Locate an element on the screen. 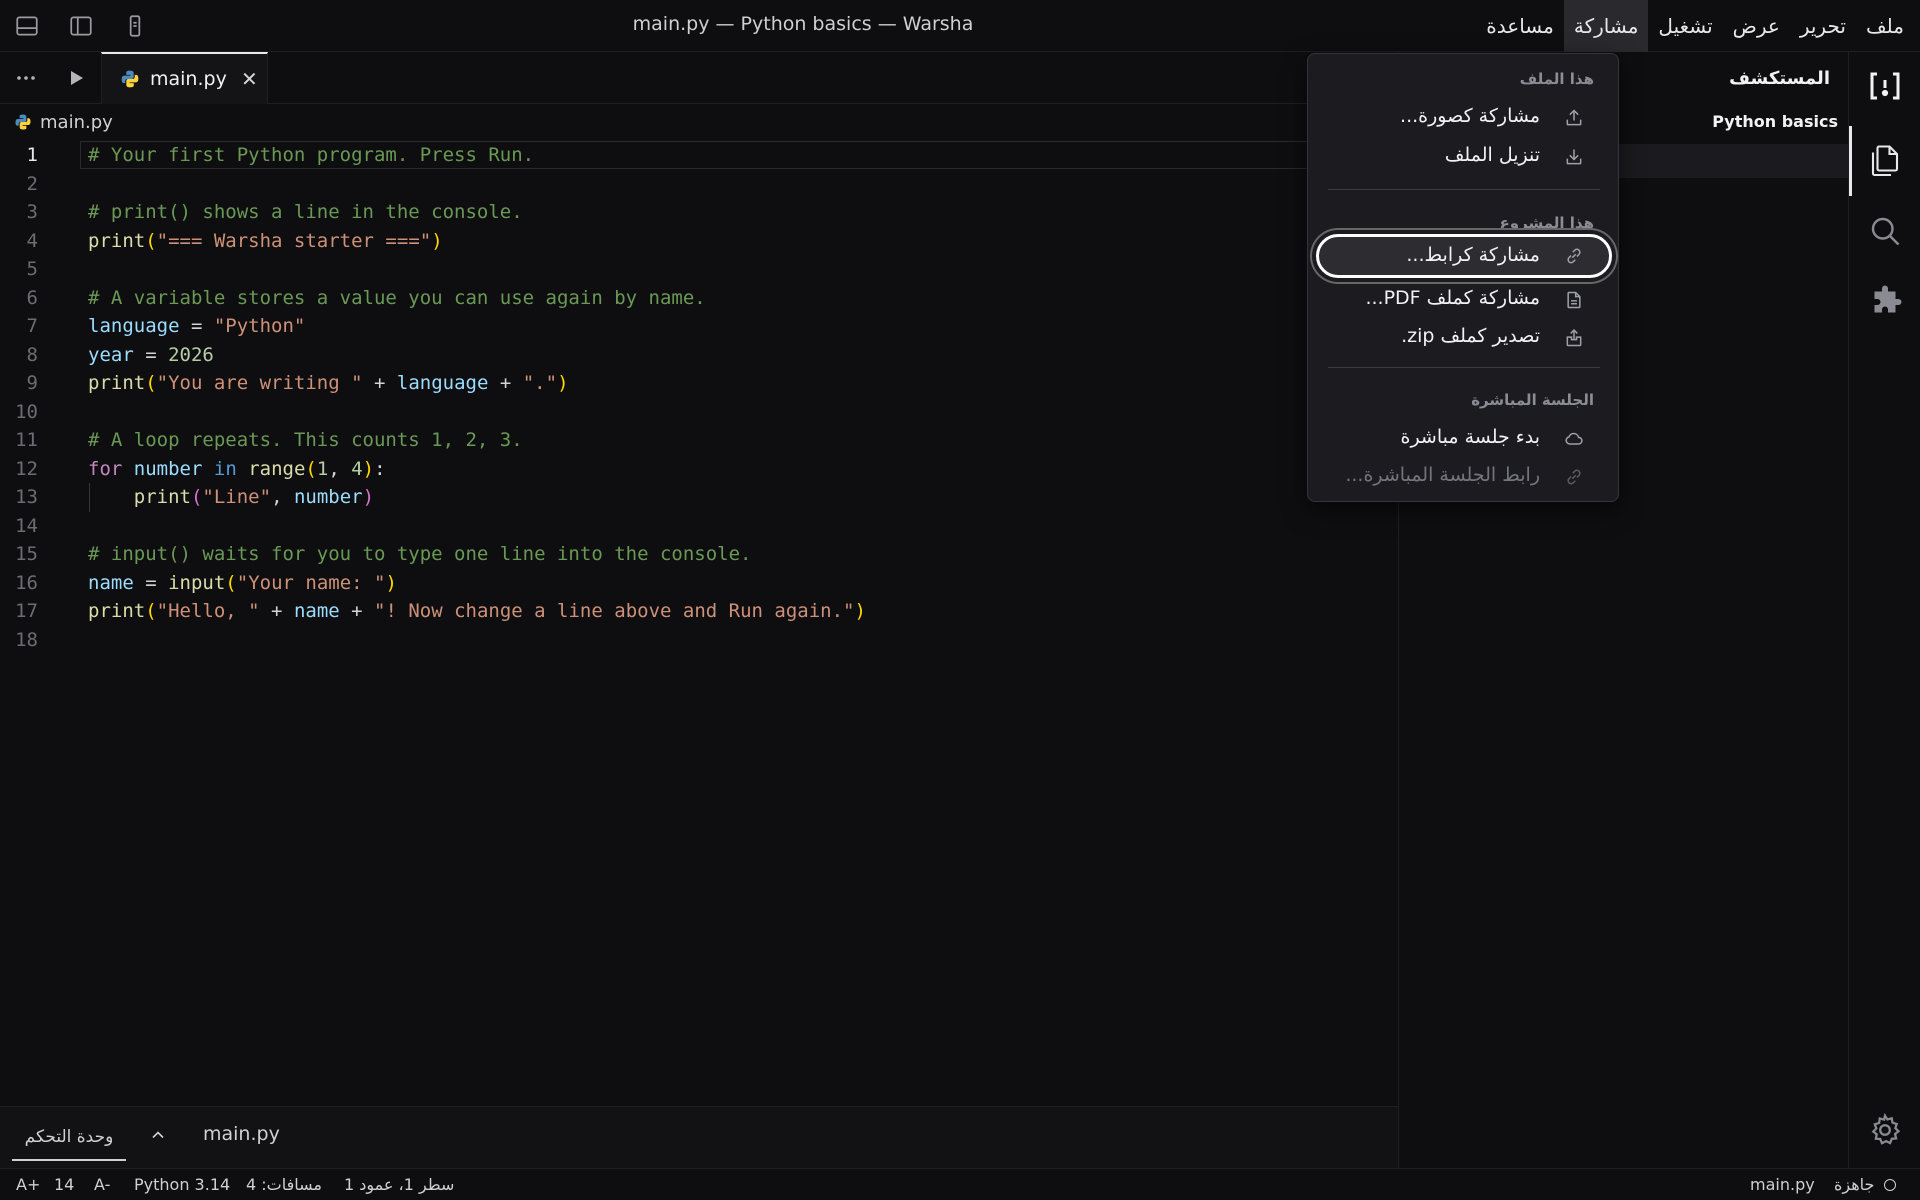  breadcrumb: main.py is located at coordinates (63, 122).